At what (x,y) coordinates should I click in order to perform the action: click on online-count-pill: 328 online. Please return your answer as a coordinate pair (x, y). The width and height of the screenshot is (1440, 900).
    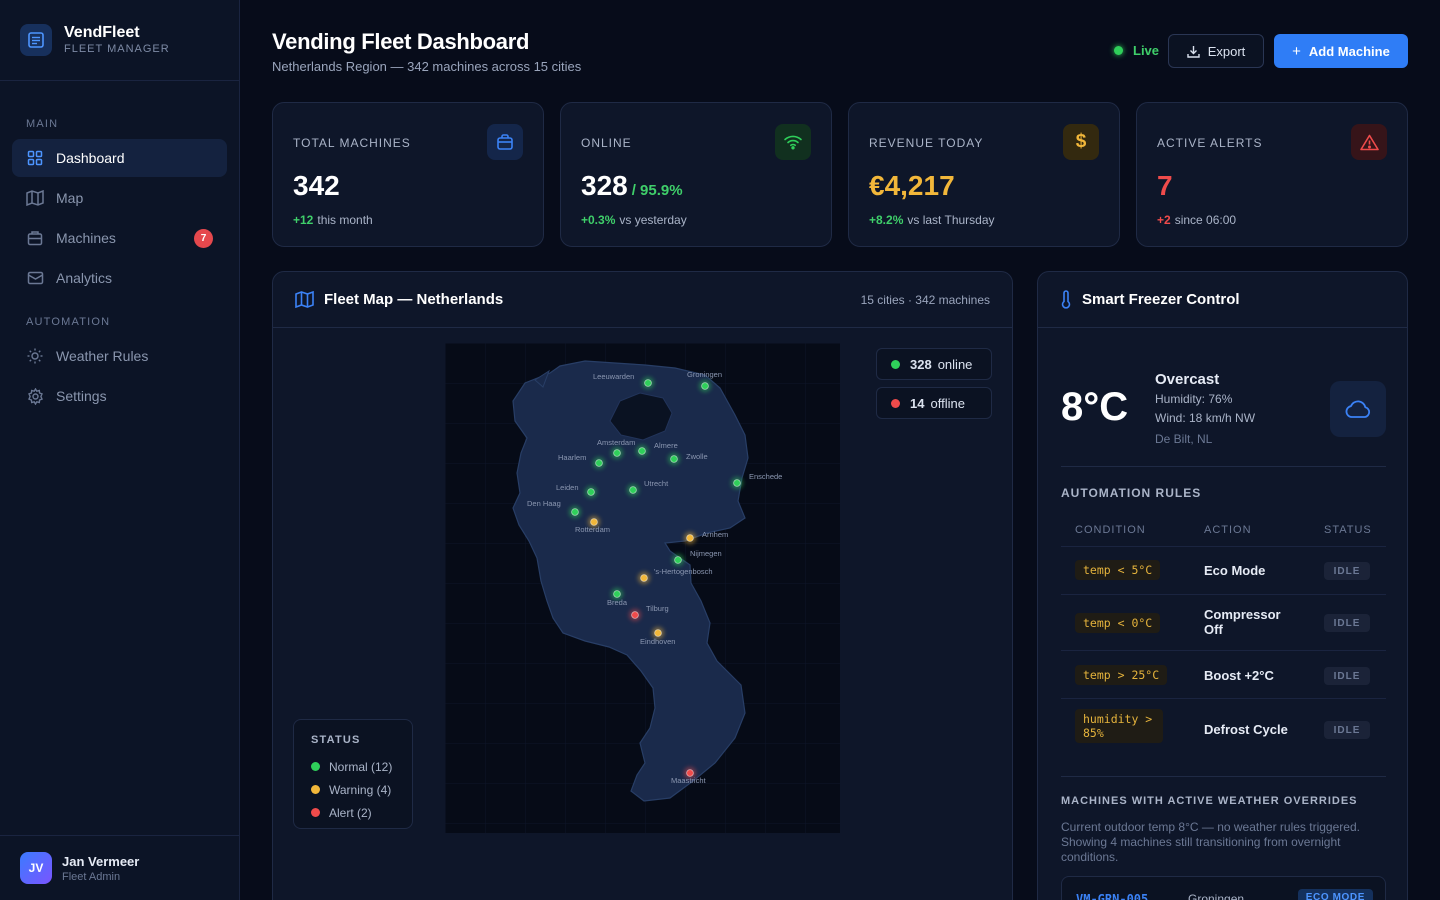
    Looking at the image, I should click on (934, 364).